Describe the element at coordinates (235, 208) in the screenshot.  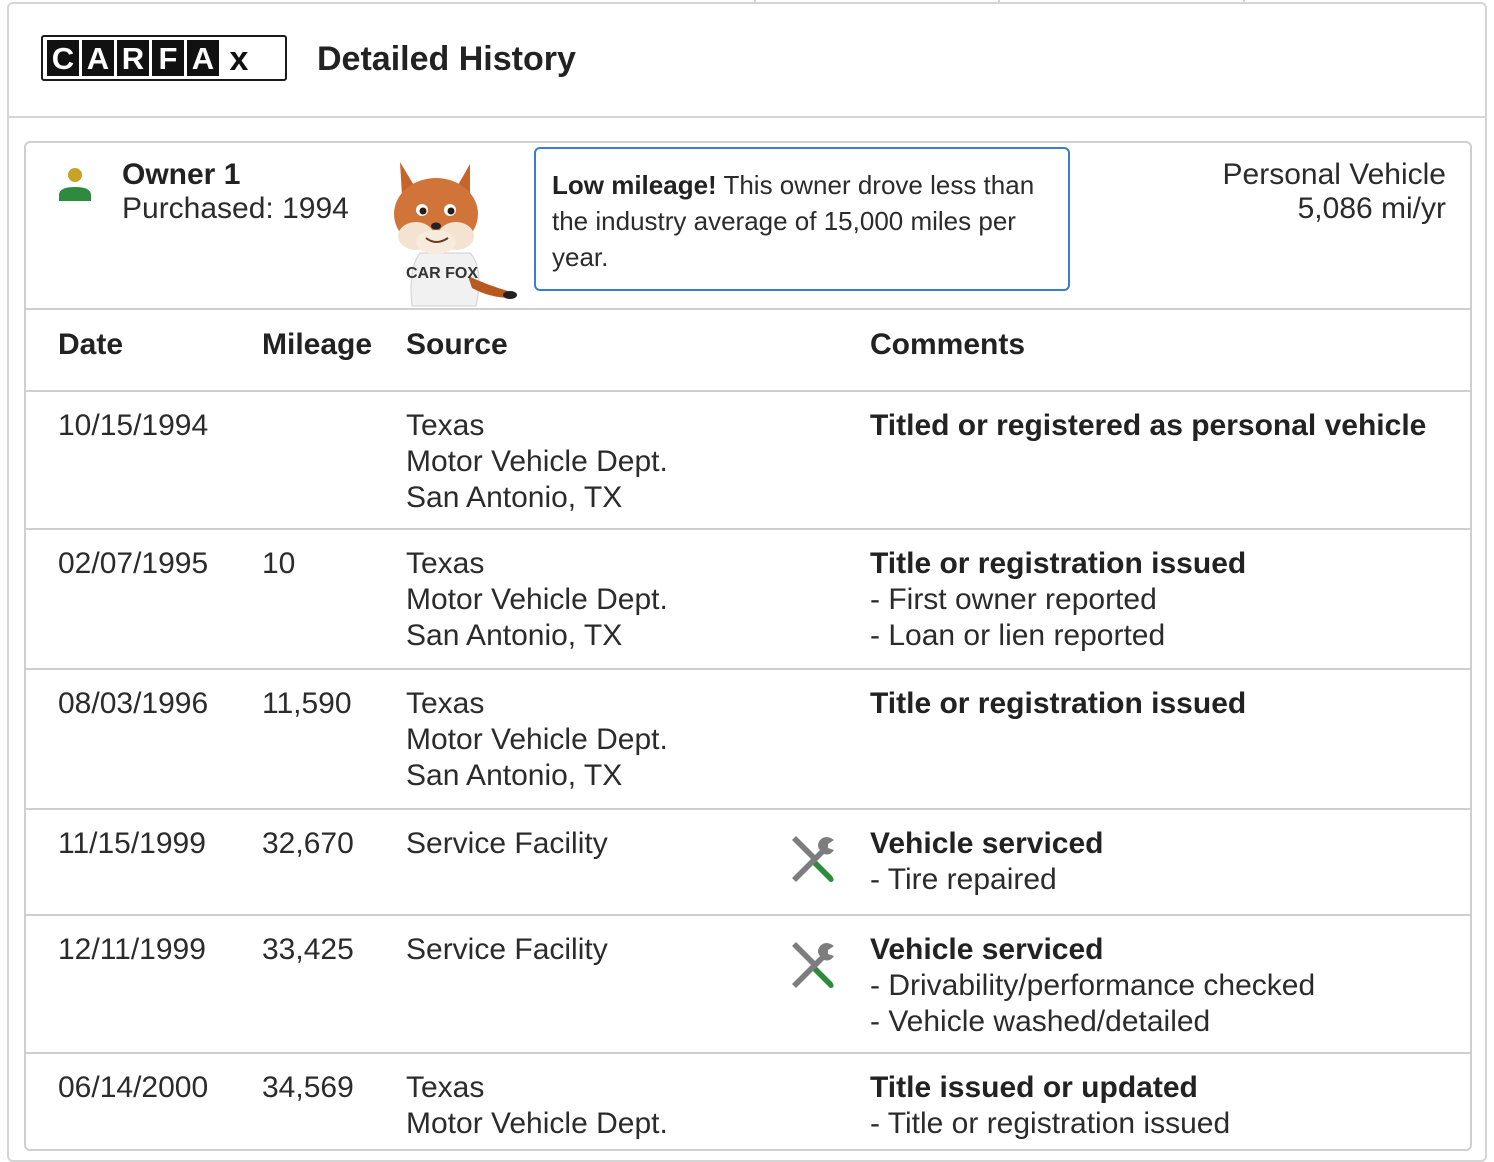
I see `owner-purchased: Purchased: 1994` at that location.